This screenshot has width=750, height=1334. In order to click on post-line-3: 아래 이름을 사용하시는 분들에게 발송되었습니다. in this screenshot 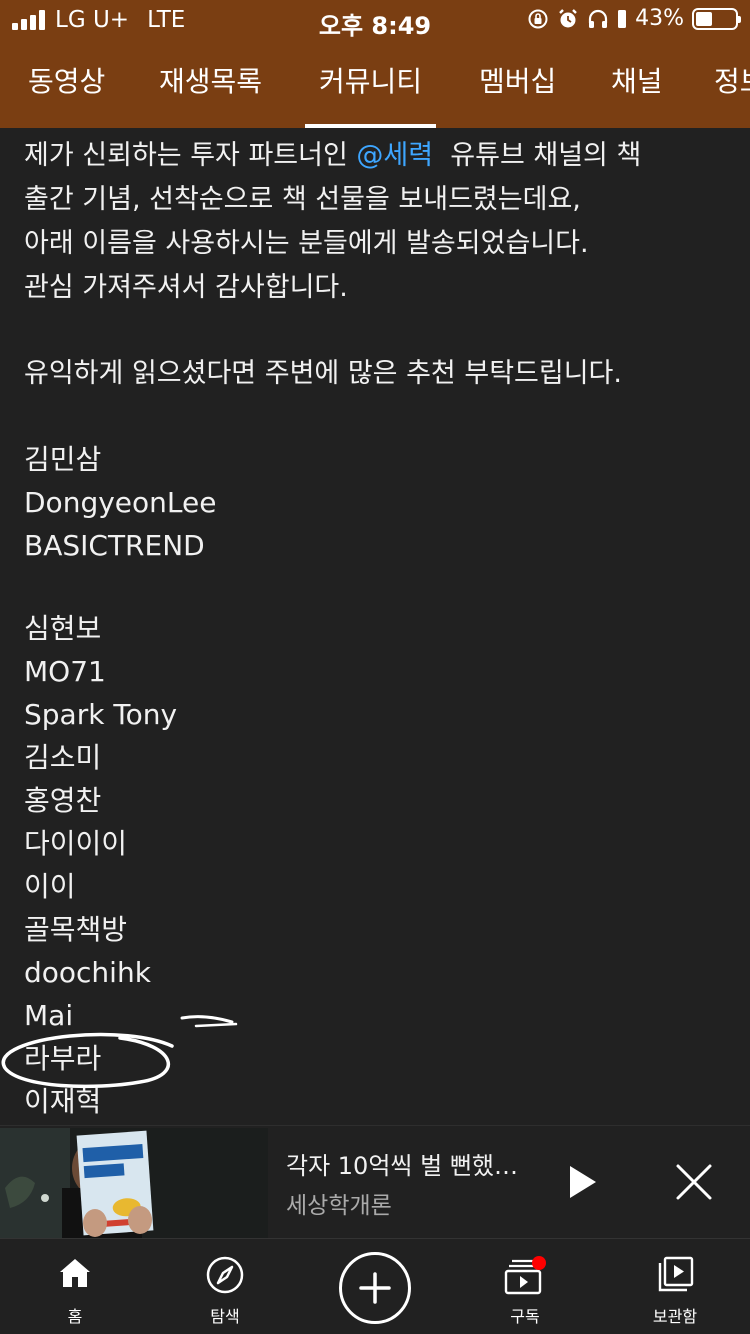, I will do `click(306, 243)`.